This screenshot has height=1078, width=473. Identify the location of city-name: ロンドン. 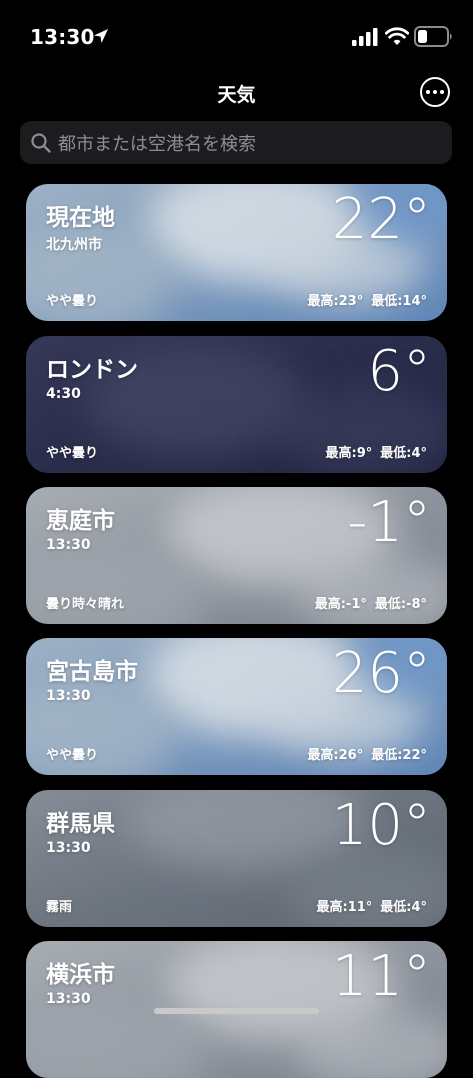
(92, 370).